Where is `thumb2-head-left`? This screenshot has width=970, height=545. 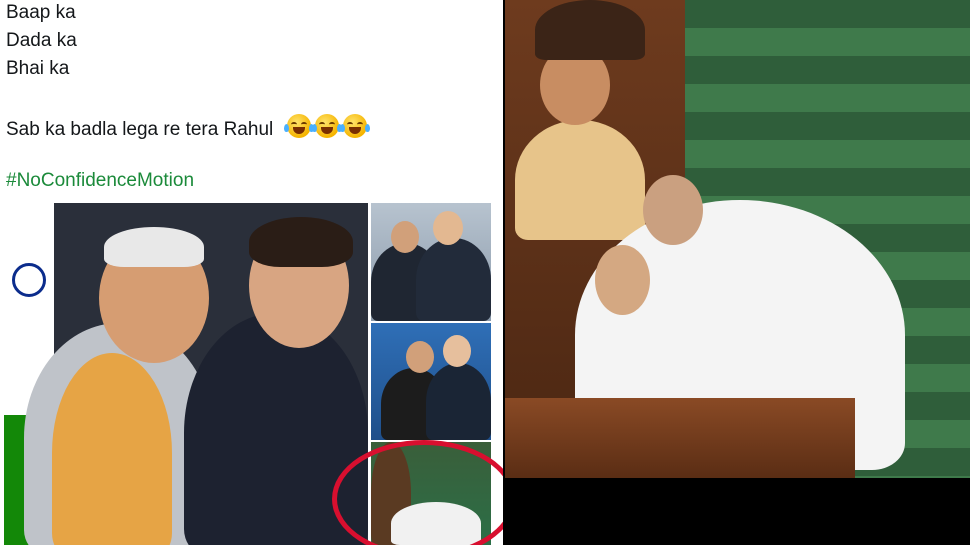
thumb2-head-left is located at coordinates (420, 357).